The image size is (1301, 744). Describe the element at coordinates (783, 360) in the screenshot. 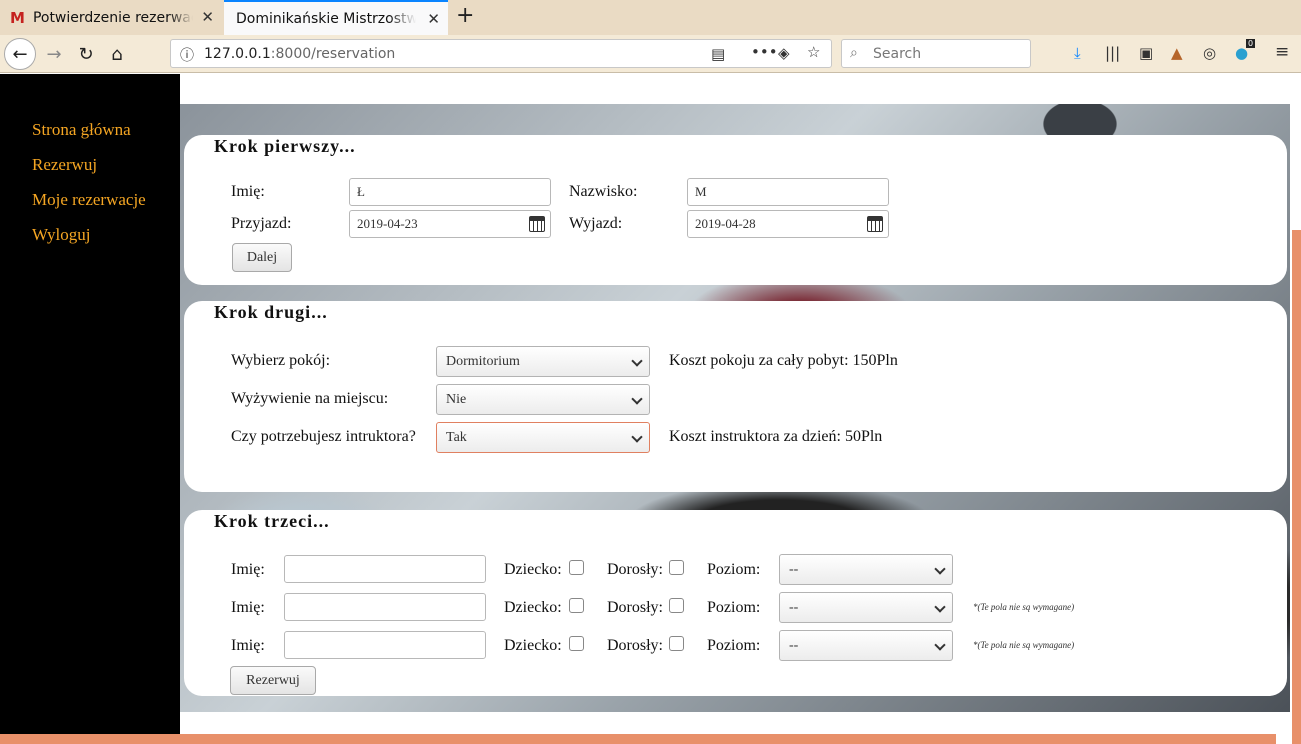

I see `room-cost: Koszt pokoju za cały pobyt: 150Pln` at that location.